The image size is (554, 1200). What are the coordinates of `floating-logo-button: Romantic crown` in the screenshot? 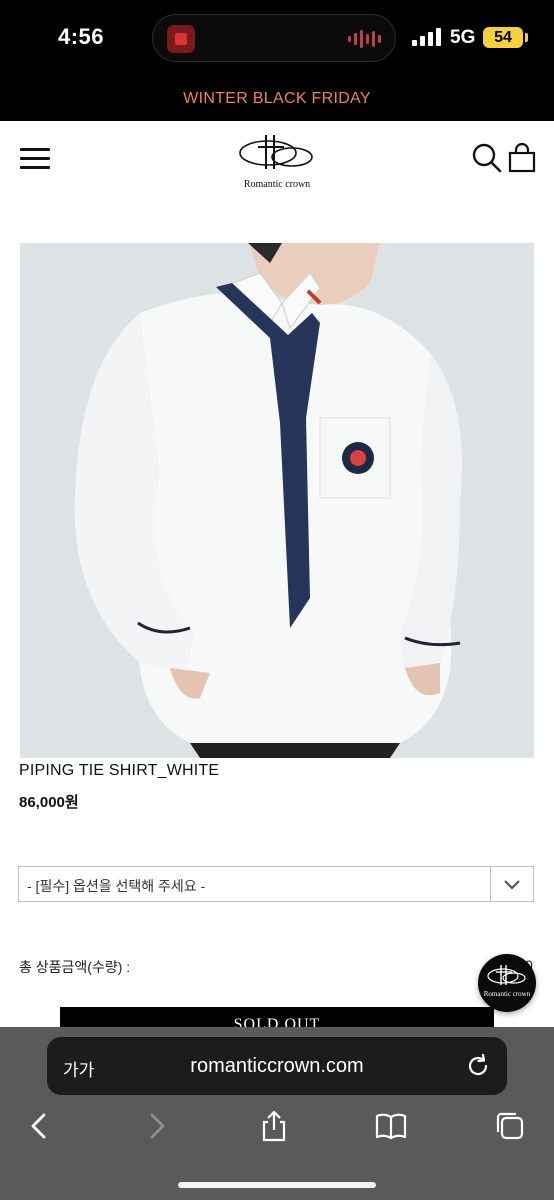 It's located at (507, 983).